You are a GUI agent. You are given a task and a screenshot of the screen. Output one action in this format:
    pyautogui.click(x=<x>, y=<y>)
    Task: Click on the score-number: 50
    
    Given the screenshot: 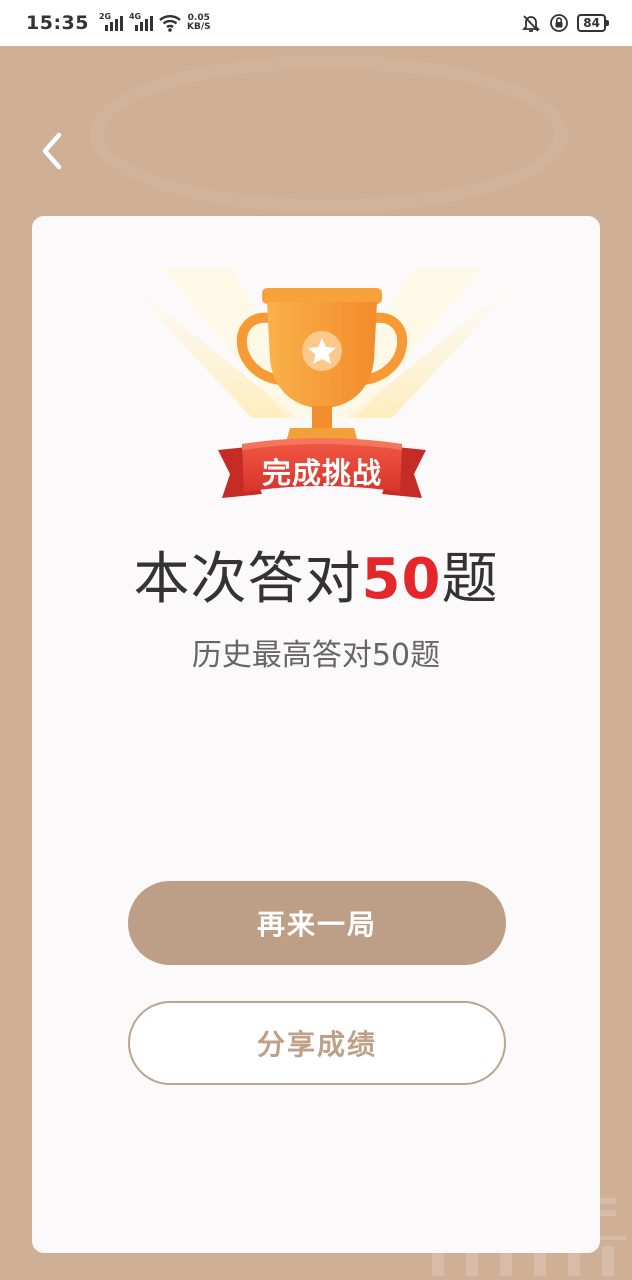 What is the action you would take?
    pyautogui.click(x=401, y=579)
    